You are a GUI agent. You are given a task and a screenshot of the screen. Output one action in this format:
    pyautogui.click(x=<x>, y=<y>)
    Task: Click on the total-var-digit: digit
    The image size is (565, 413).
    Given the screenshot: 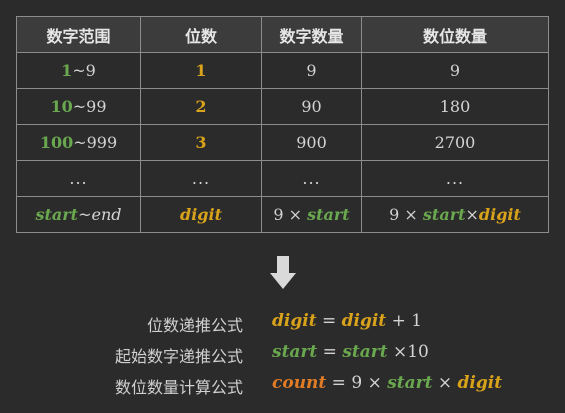 What is the action you would take?
    pyautogui.click(x=499, y=214)
    